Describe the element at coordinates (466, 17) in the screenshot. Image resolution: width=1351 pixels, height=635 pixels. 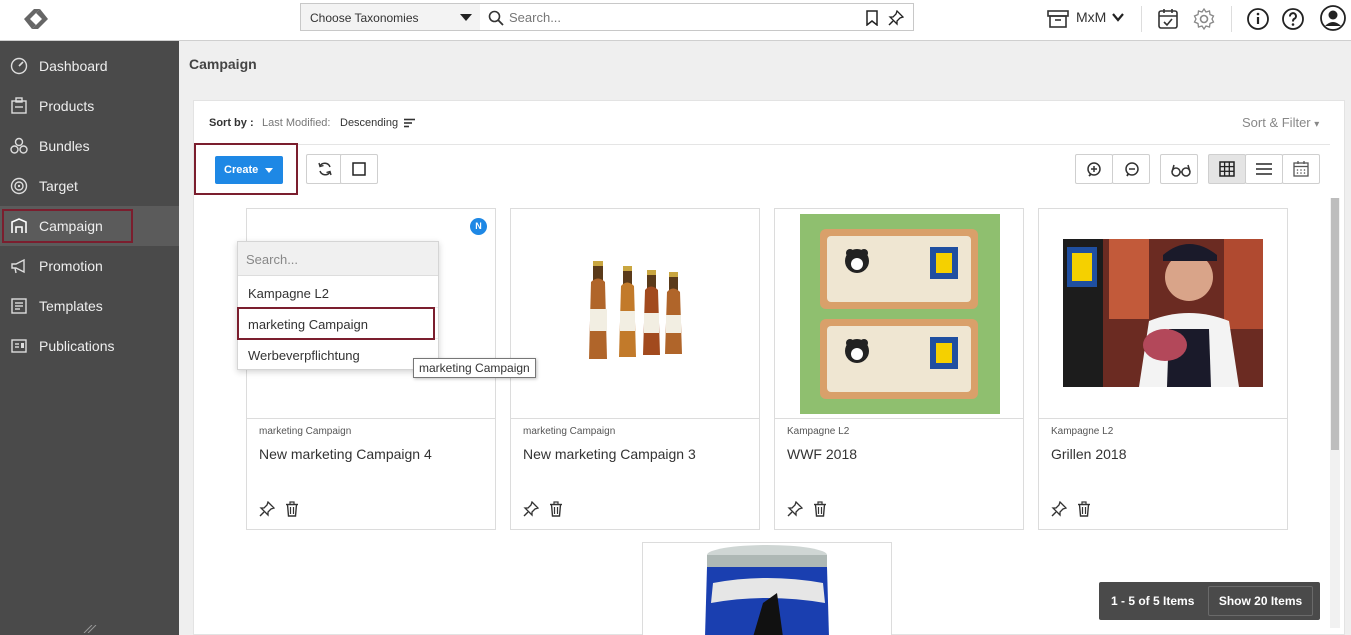
I see `caret-down-icon` at that location.